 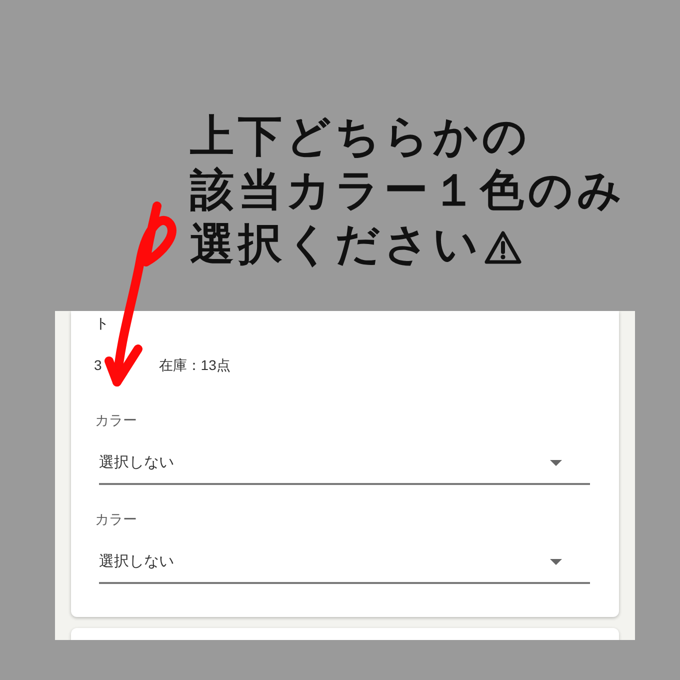 What do you see at coordinates (408, 191) in the screenshot?
I see `heading-line: 該当カラー１色のみ` at bounding box center [408, 191].